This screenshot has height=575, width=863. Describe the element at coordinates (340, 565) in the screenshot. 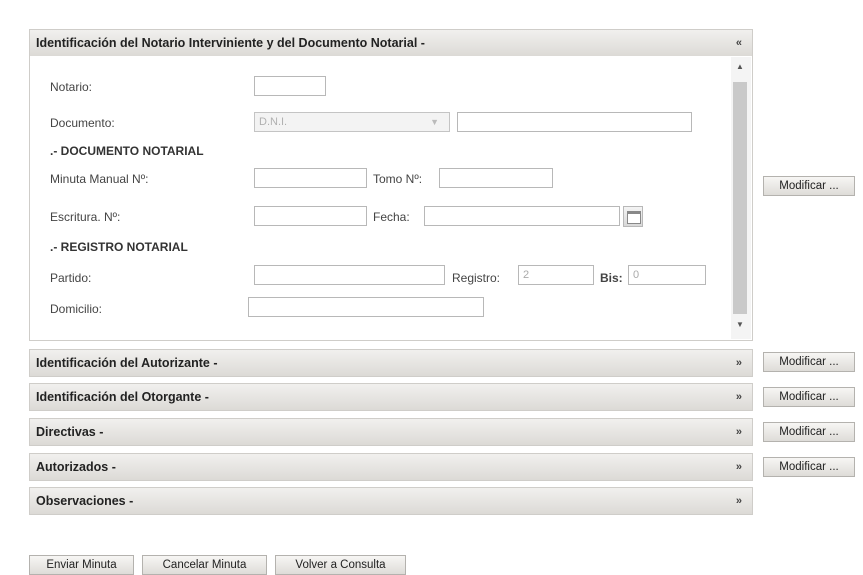

I see `volver-consulta-button: Volver a Consulta` at that location.